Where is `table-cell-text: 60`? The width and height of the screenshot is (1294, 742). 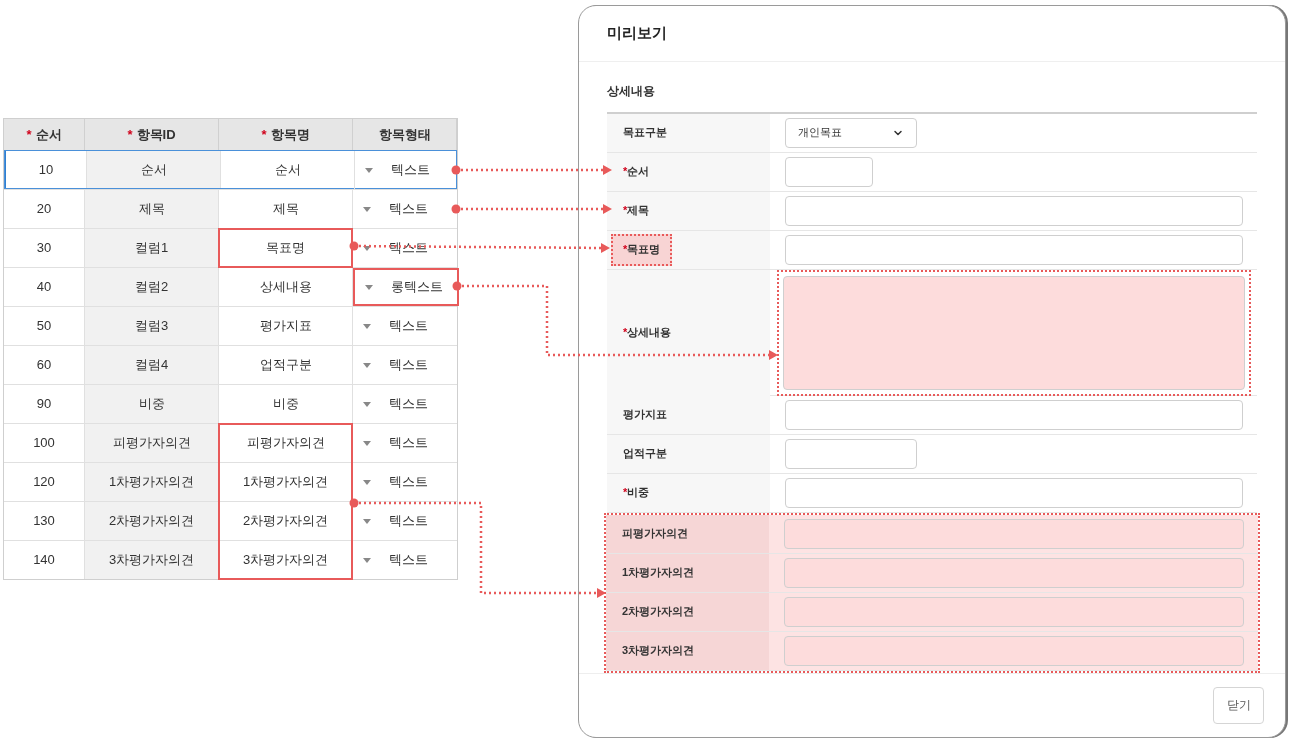 table-cell-text: 60 is located at coordinates (44, 365).